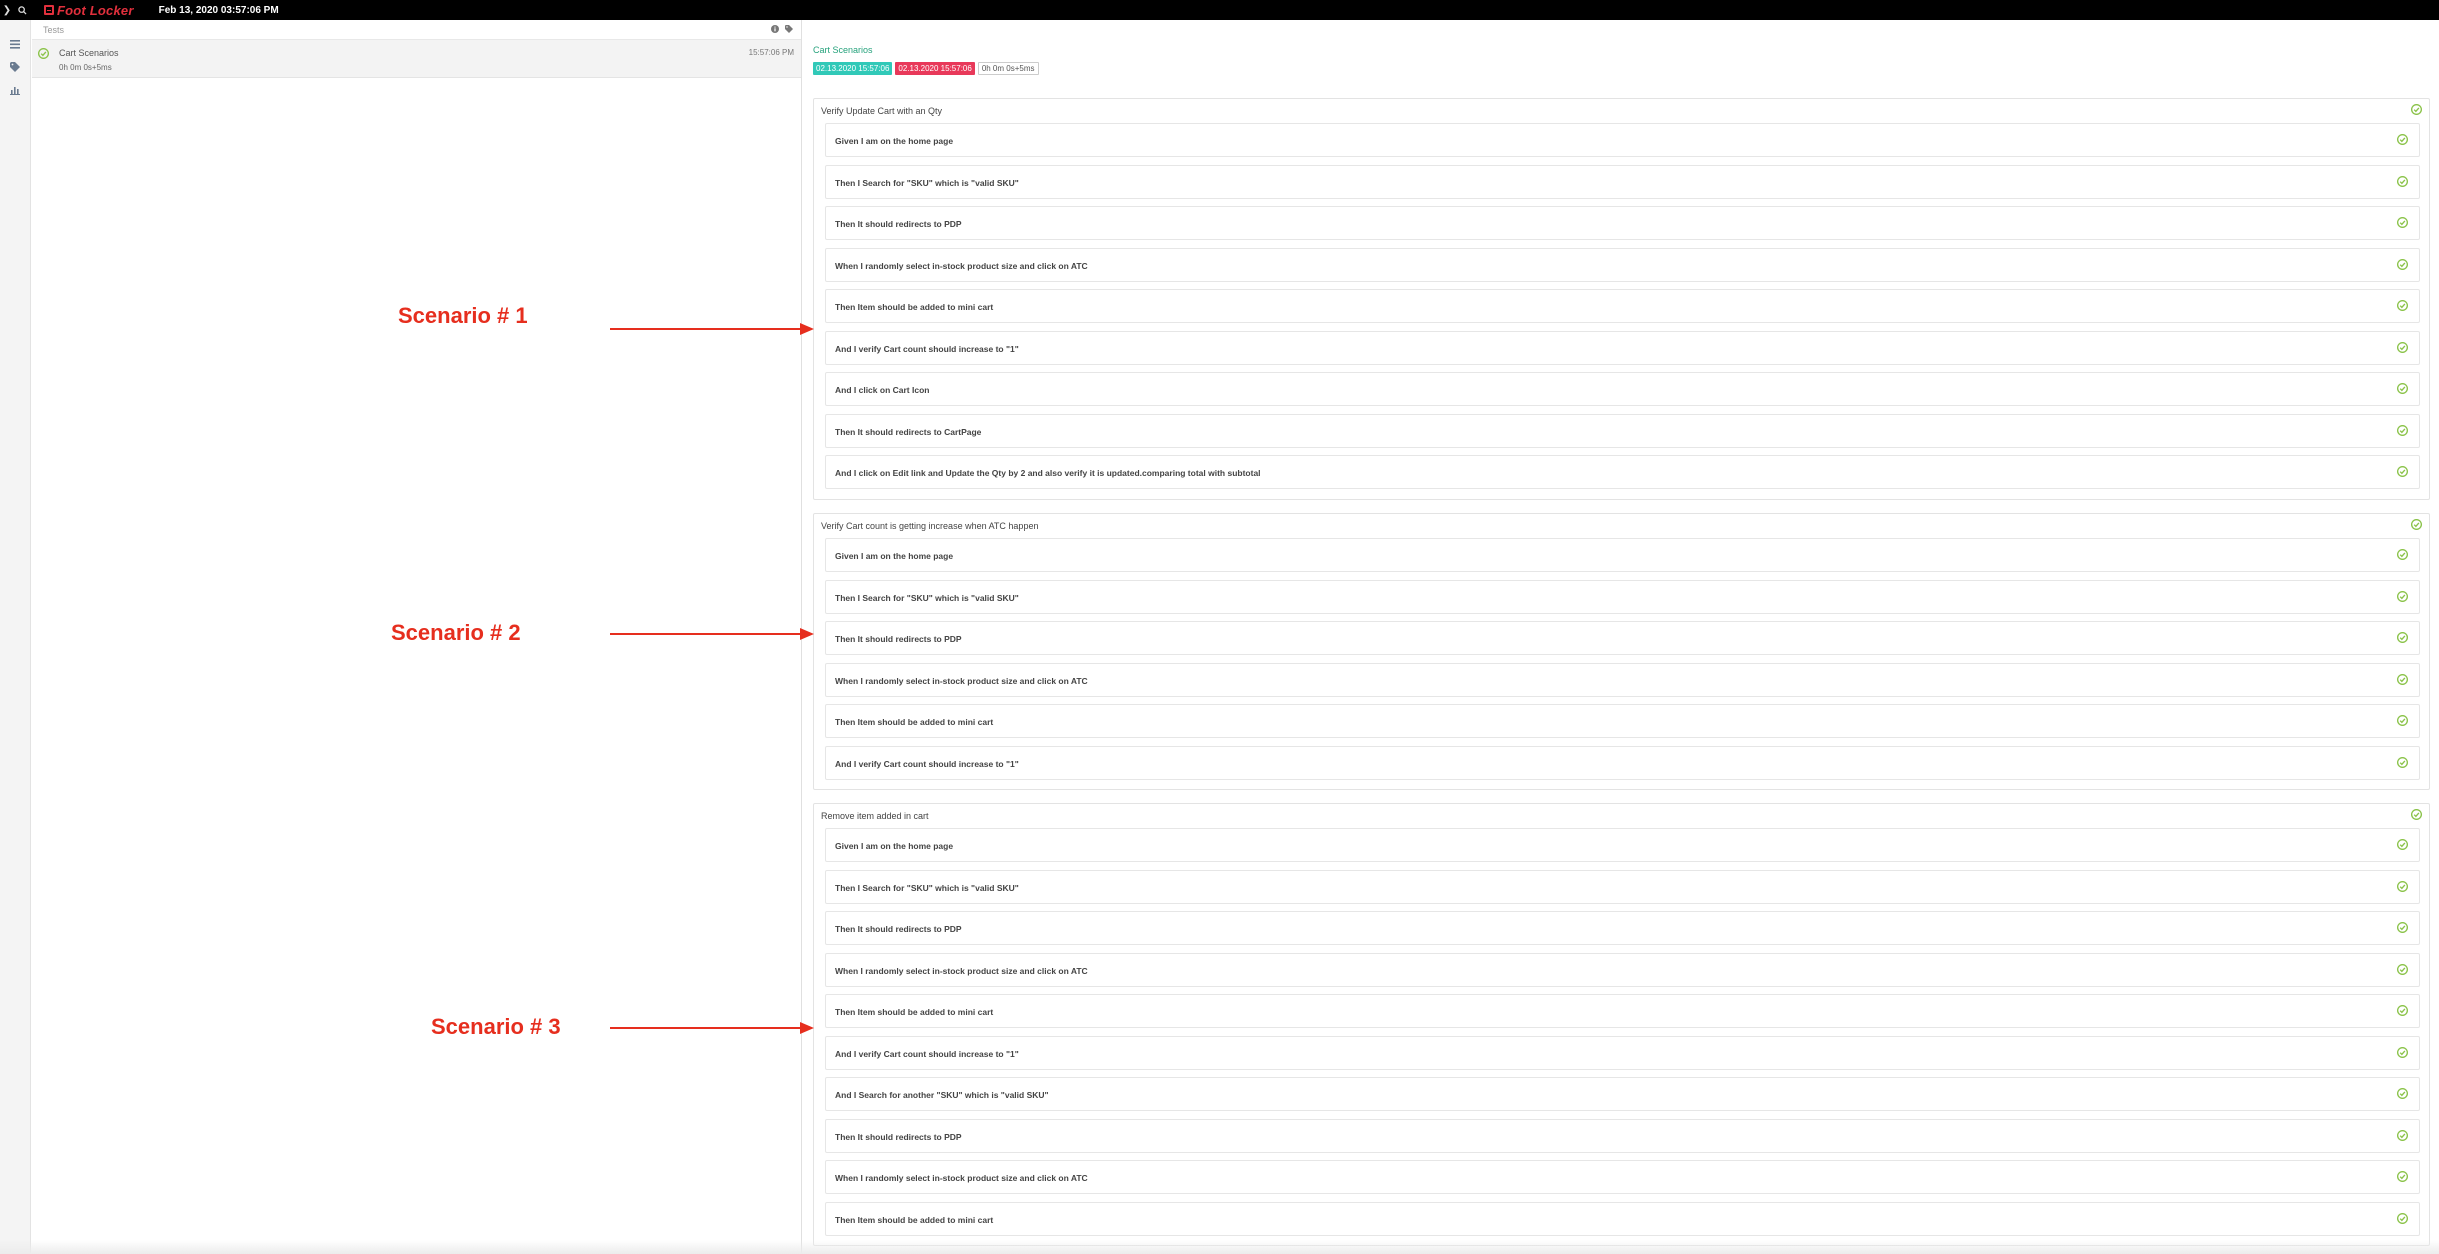 This screenshot has height=1254, width=2439. I want to click on test-row: Cart Scenarios 0h 0m 0s+5ms 15:57:06 PM, so click(416, 59).